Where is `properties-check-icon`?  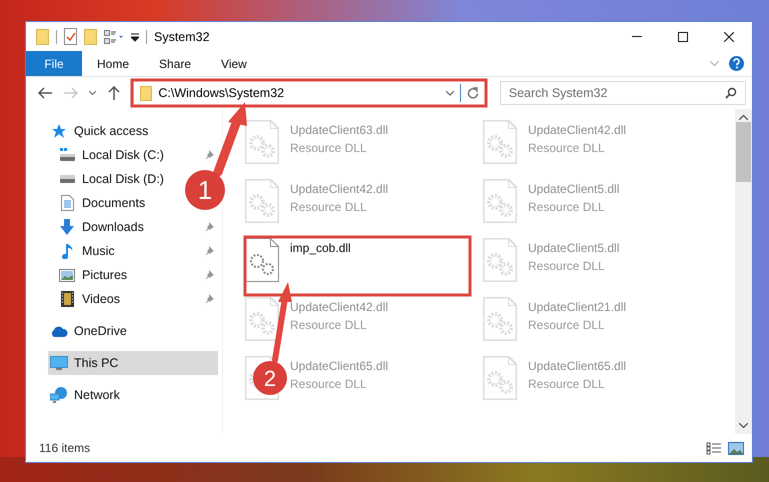 properties-check-icon is located at coordinates (70, 36).